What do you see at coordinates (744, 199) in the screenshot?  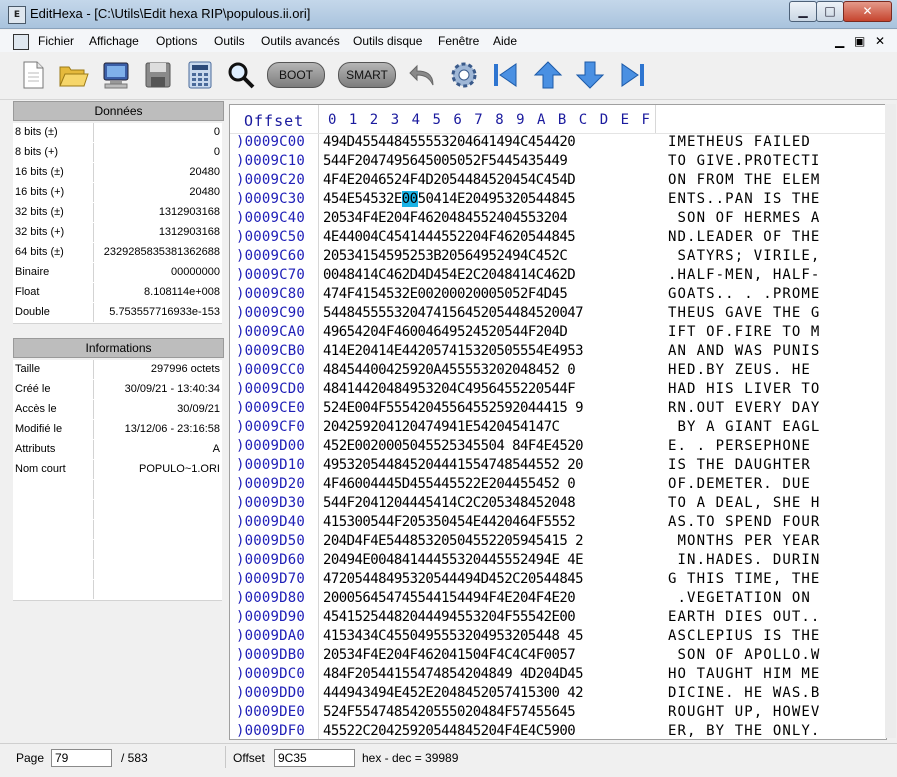 I see `row-ascii: ENTS..PAN IS THE` at bounding box center [744, 199].